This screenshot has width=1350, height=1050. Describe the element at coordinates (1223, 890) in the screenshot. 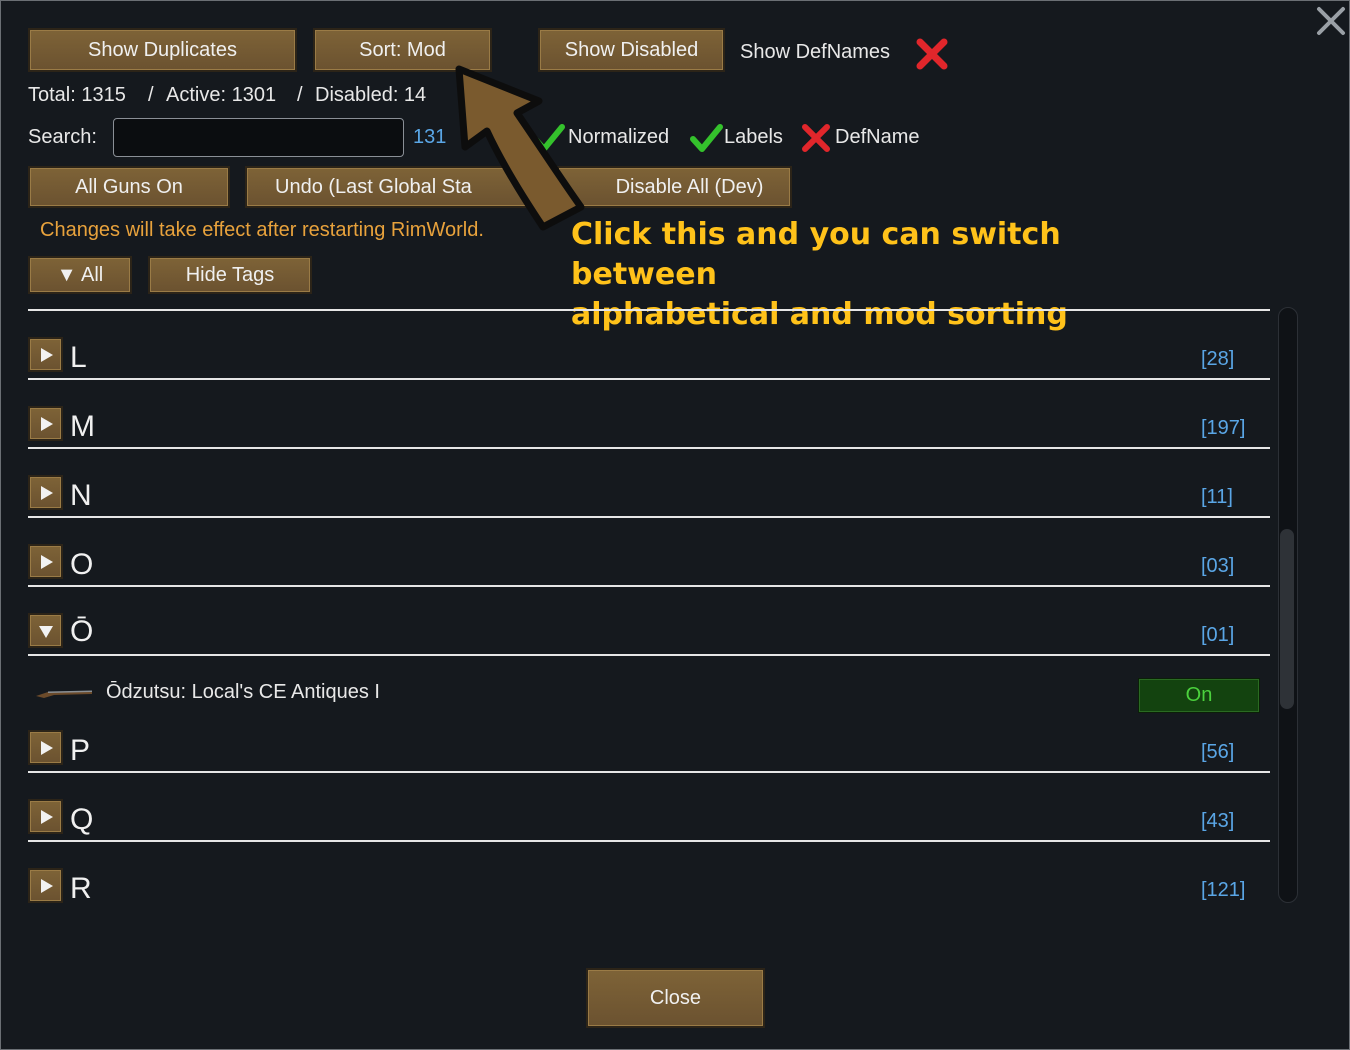

I see `group-count: [121]` at that location.